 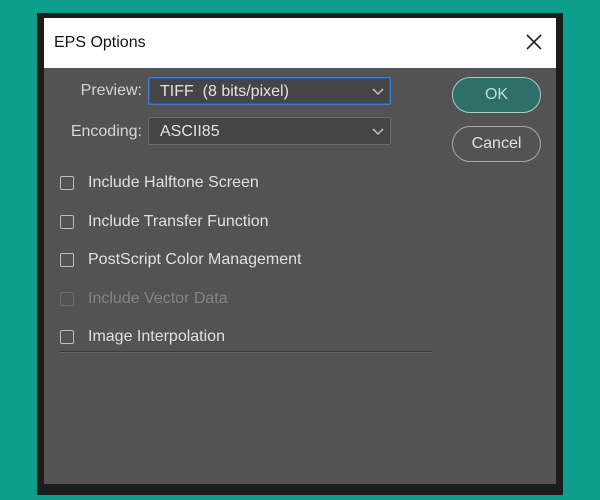 I want to click on ok-button: OK, so click(x=496, y=95).